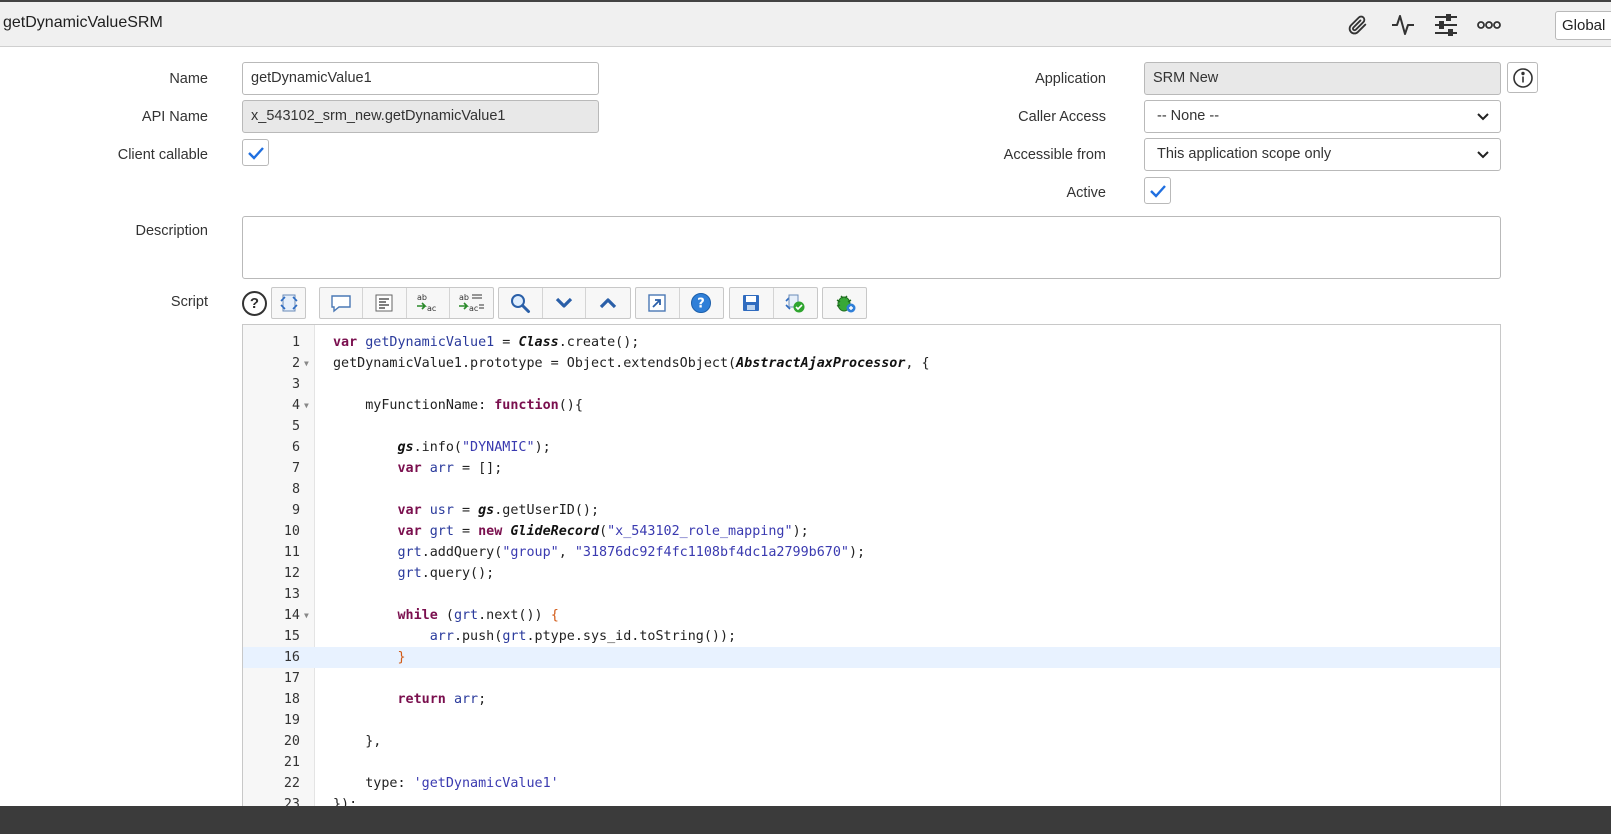 The image size is (1611, 834). What do you see at coordinates (295, 426) in the screenshot?
I see `line-number: 5` at bounding box center [295, 426].